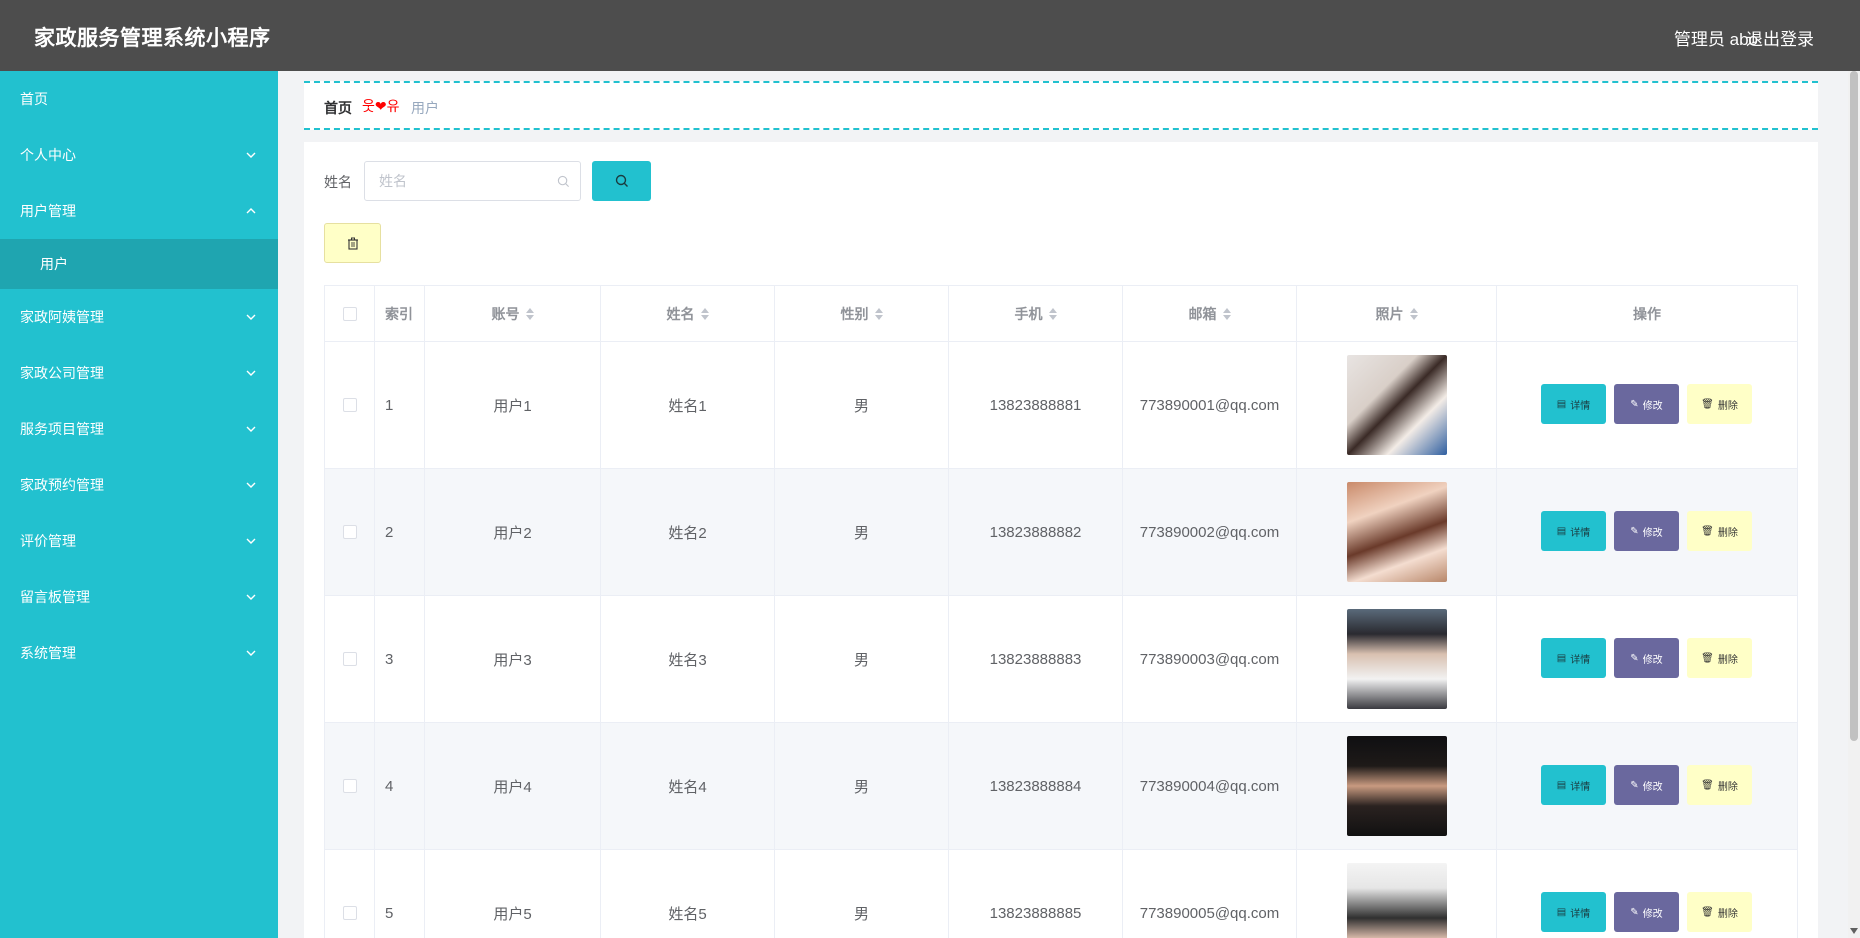  I want to click on name-search-input, so click(472, 181).